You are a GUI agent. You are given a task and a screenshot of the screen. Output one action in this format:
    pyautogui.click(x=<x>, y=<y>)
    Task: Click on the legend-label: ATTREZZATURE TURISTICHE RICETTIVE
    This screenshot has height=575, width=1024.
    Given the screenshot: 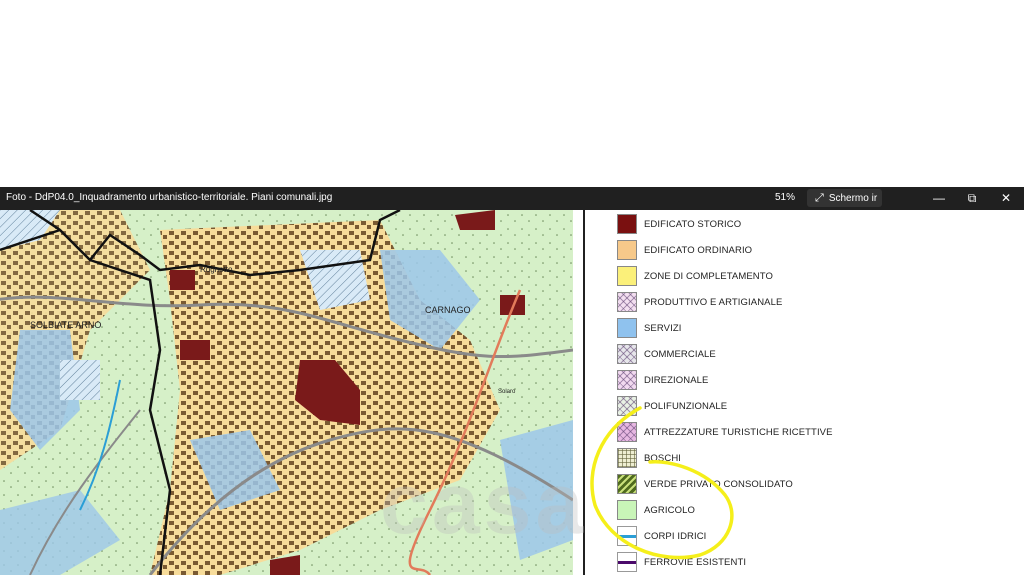 What is the action you would take?
    pyautogui.click(x=738, y=432)
    